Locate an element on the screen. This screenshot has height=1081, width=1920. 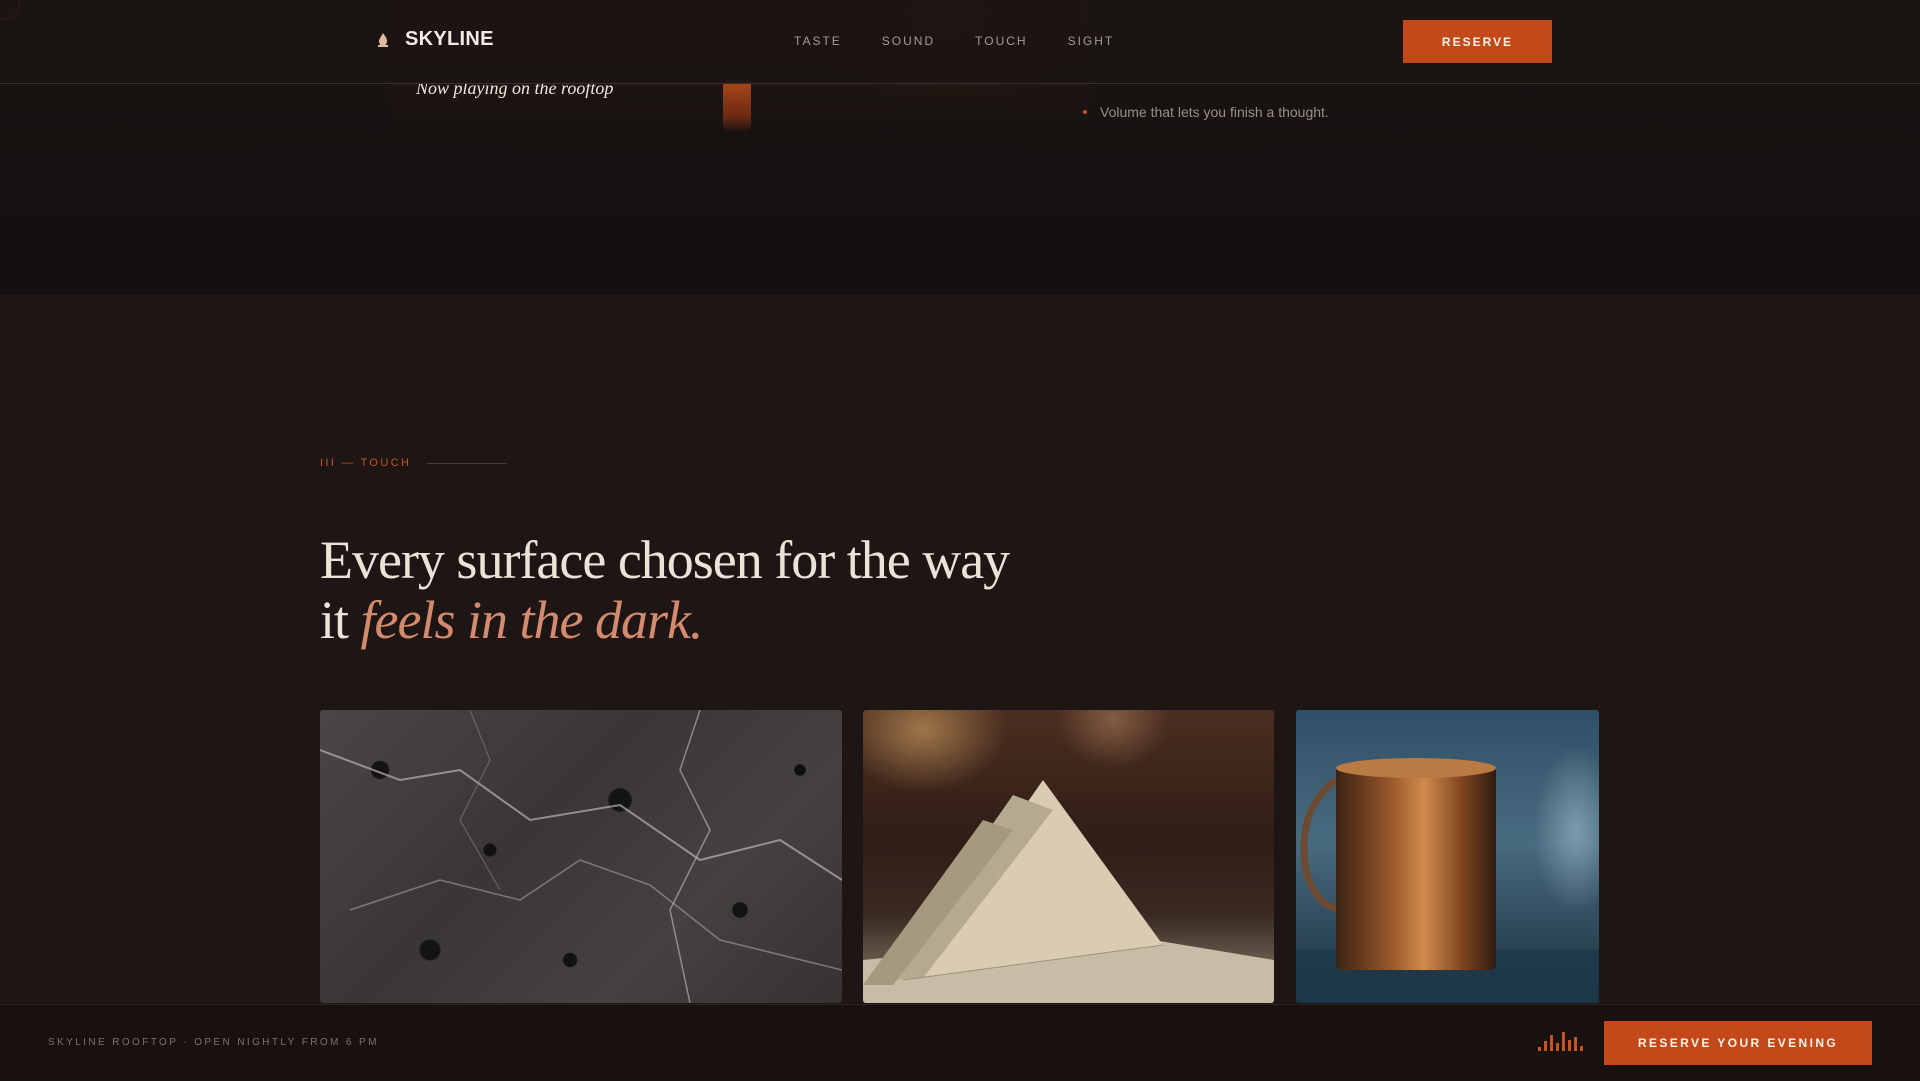
list-item: Volume that lets you finish a thought. is located at coordinates (1206, 112).